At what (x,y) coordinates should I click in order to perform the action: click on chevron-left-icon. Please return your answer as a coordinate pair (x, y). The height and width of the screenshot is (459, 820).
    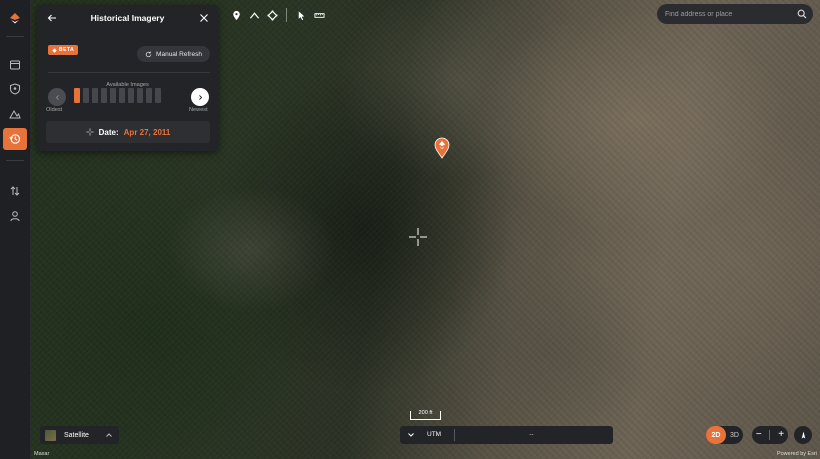
    Looking at the image, I should click on (57, 97).